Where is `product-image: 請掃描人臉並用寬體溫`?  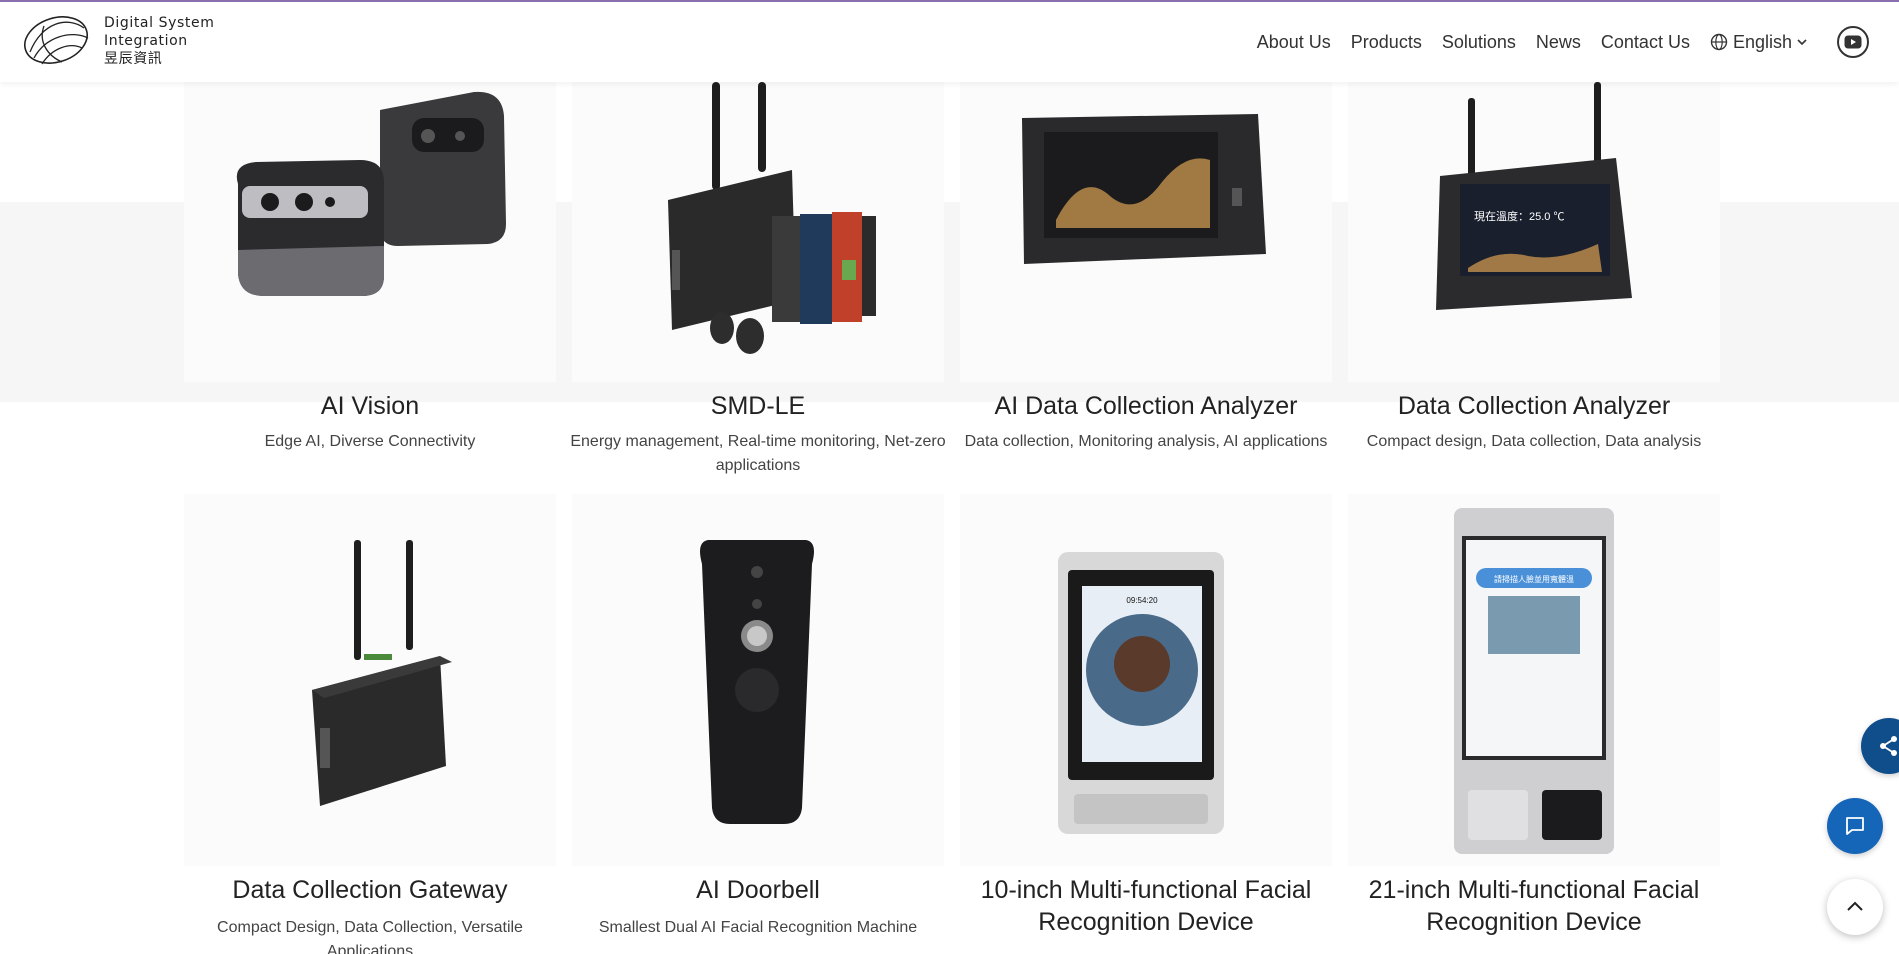 product-image: 請掃描人臉並用寬體溫 is located at coordinates (1534, 680).